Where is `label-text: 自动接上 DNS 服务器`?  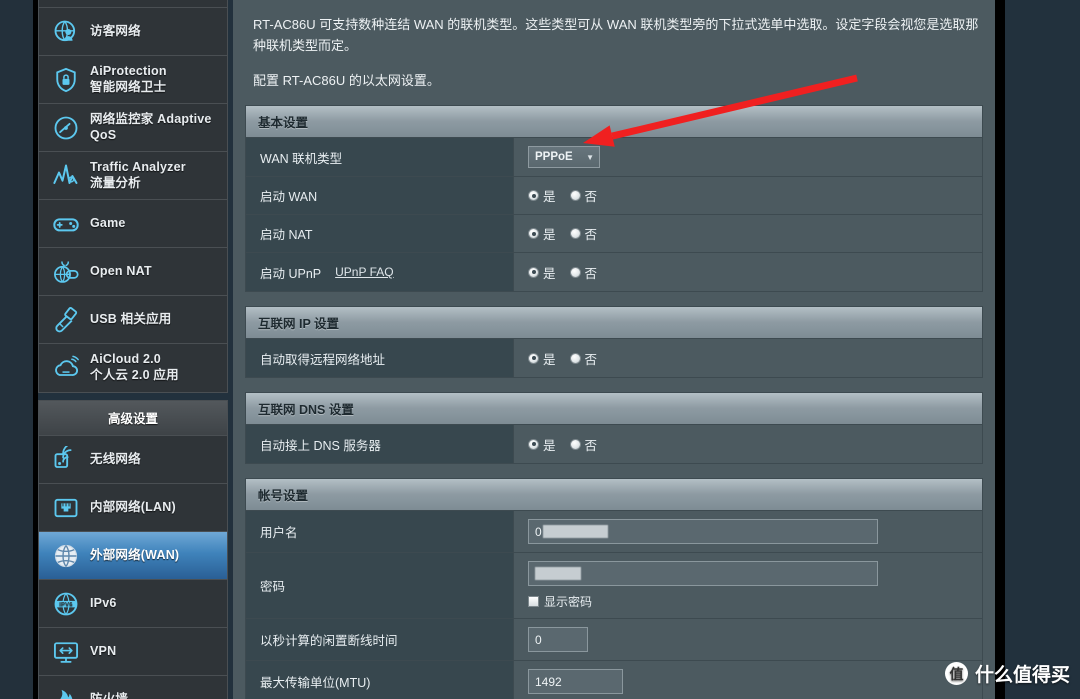
label-text: 自动接上 DNS 服务器 is located at coordinates (320, 445).